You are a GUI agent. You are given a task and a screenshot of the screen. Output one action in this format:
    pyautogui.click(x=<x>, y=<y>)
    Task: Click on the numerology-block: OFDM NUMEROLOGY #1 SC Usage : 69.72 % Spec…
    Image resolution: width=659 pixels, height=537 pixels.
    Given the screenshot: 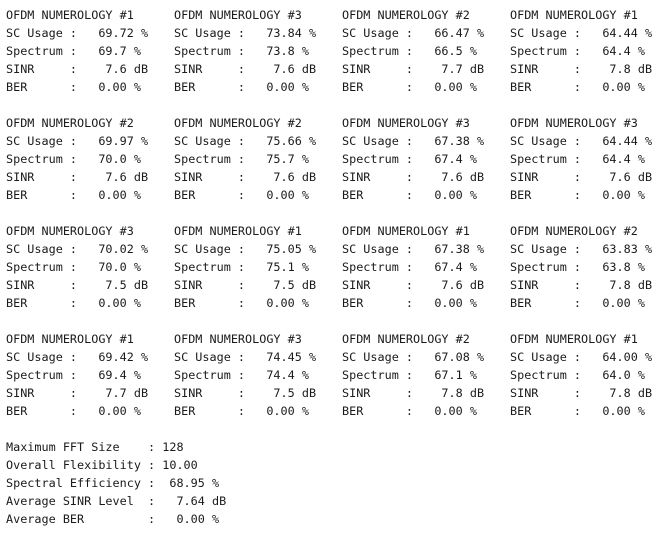 What is the action you would take?
    pyautogui.click(x=90, y=51)
    